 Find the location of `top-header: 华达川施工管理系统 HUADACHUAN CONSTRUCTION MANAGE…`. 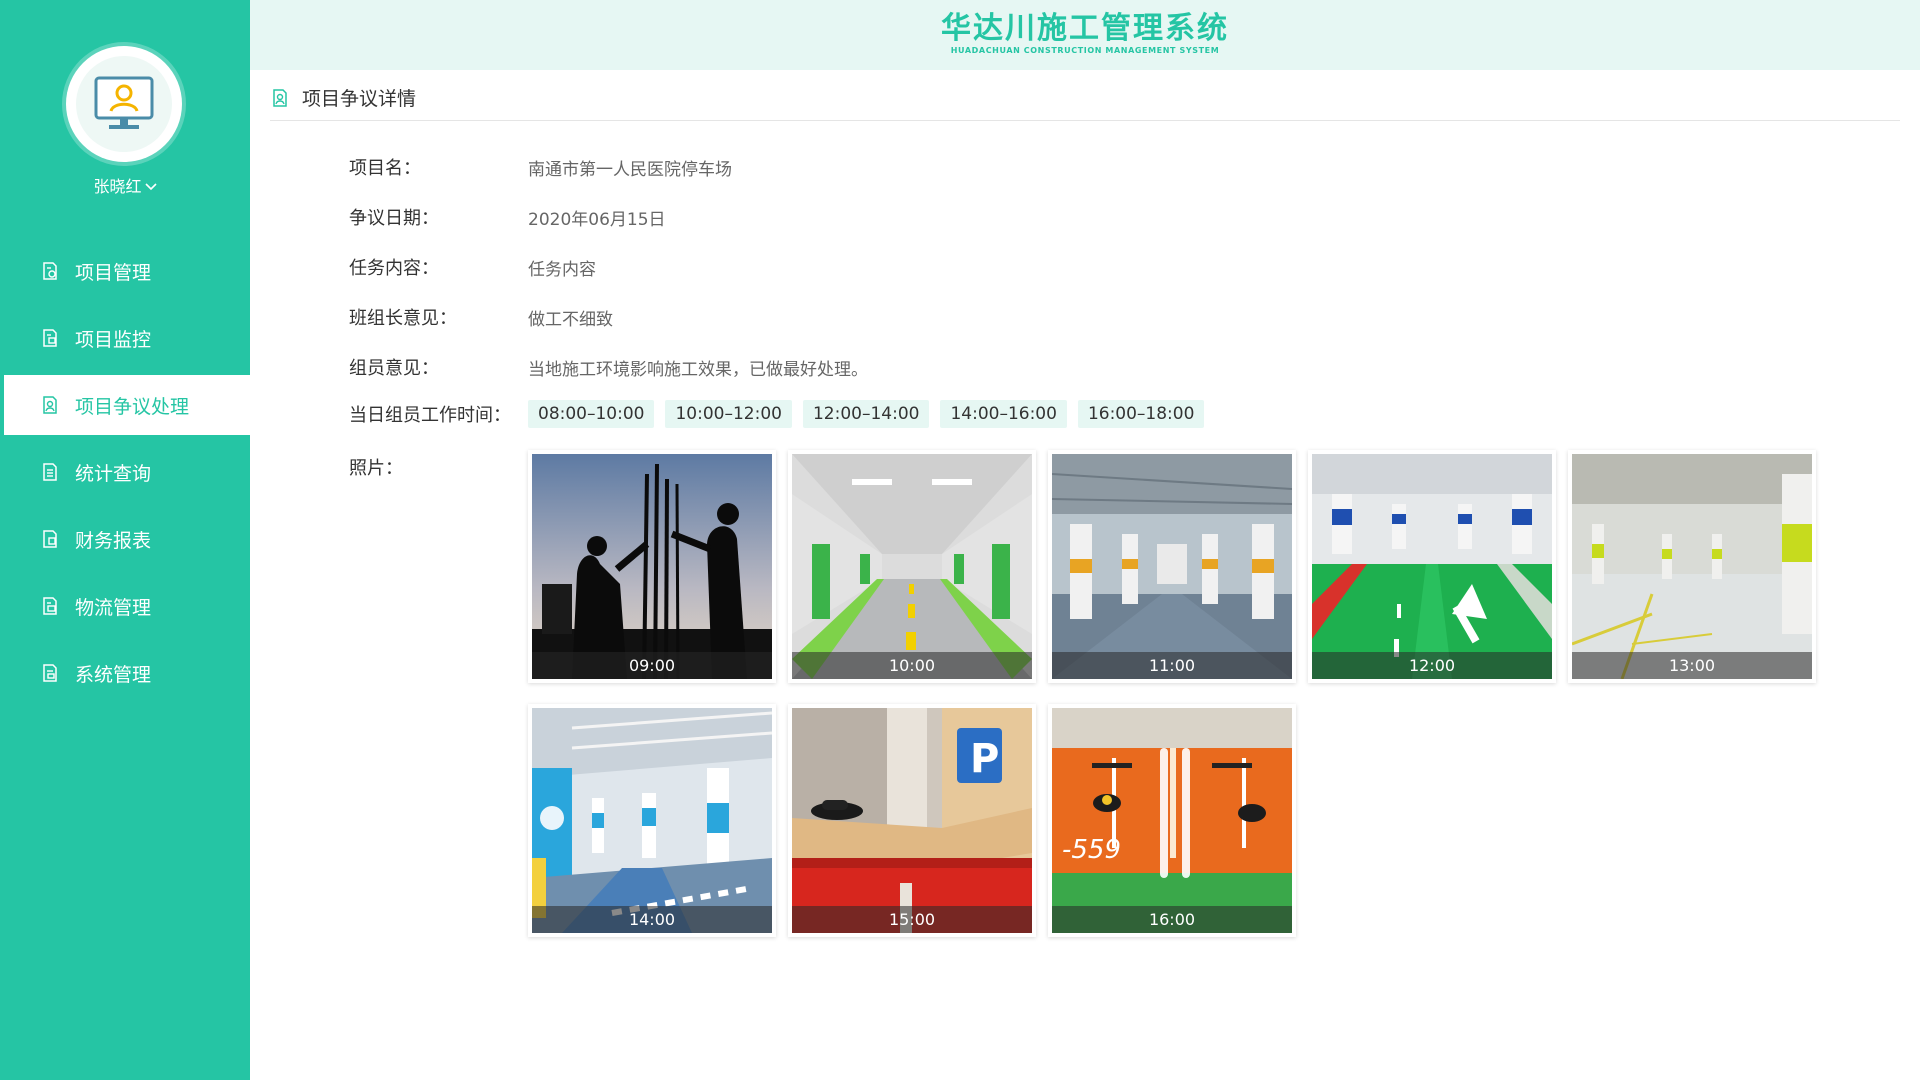

top-header: 华达川施工管理系统 HUADACHUAN CONSTRUCTION MANAGE… is located at coordinates (1085, 35).